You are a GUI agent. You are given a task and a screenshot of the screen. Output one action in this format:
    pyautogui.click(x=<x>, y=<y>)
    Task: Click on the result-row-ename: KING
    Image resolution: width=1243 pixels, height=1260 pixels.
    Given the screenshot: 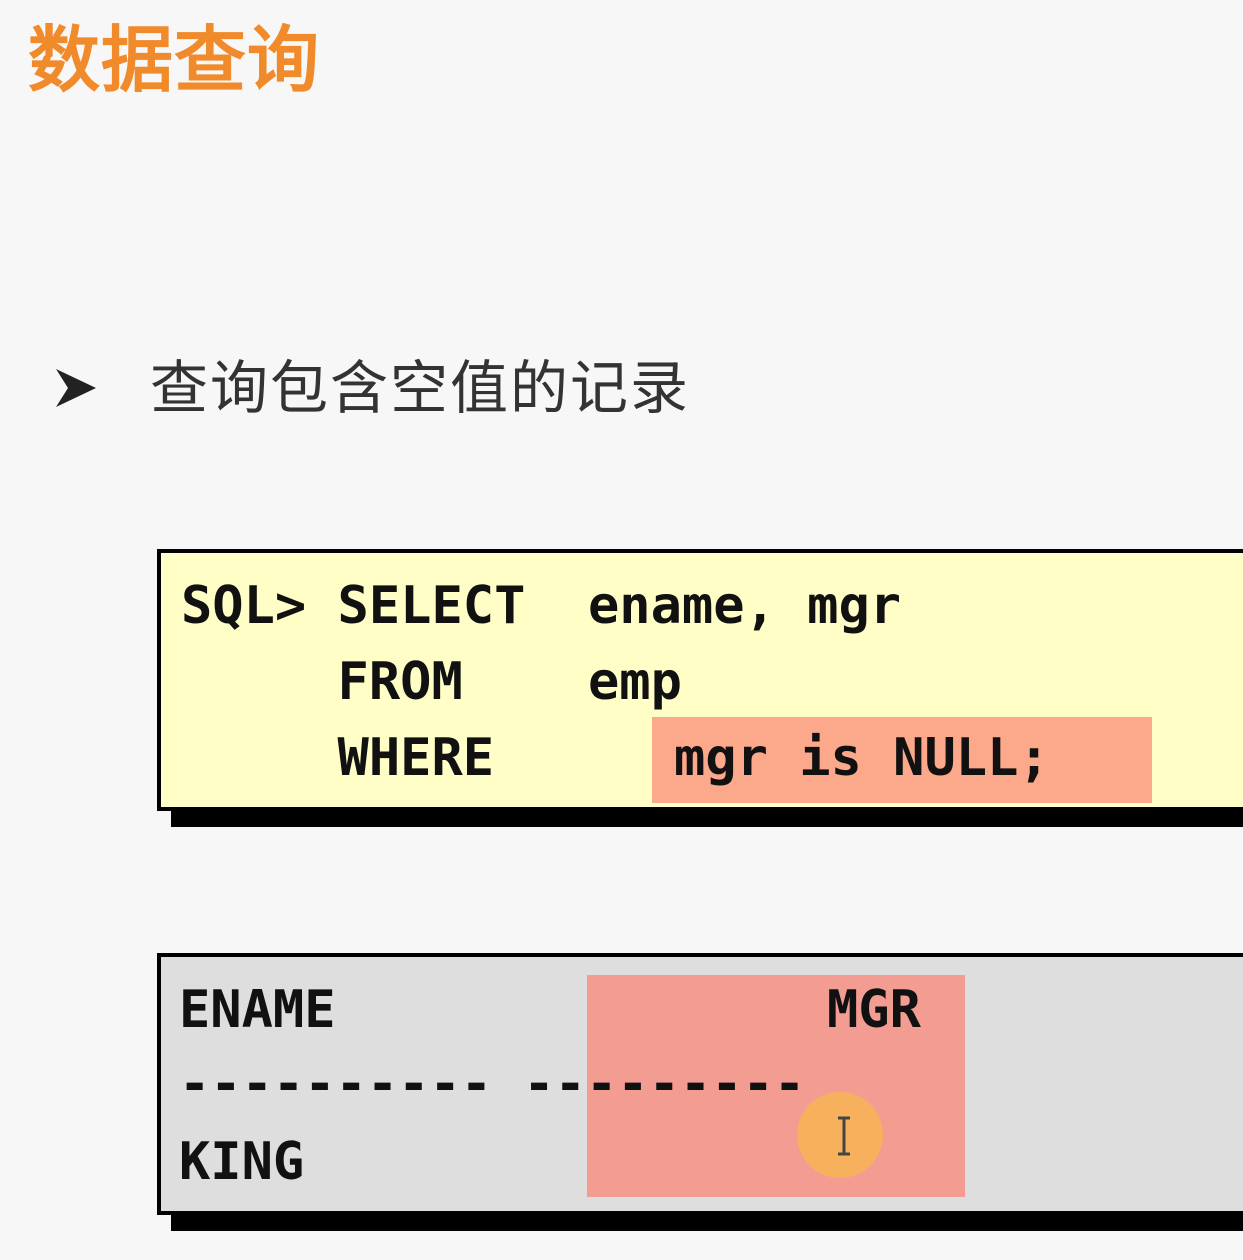 What is the action you would take?
    pyautogui.click(x=242, y=1162)
    